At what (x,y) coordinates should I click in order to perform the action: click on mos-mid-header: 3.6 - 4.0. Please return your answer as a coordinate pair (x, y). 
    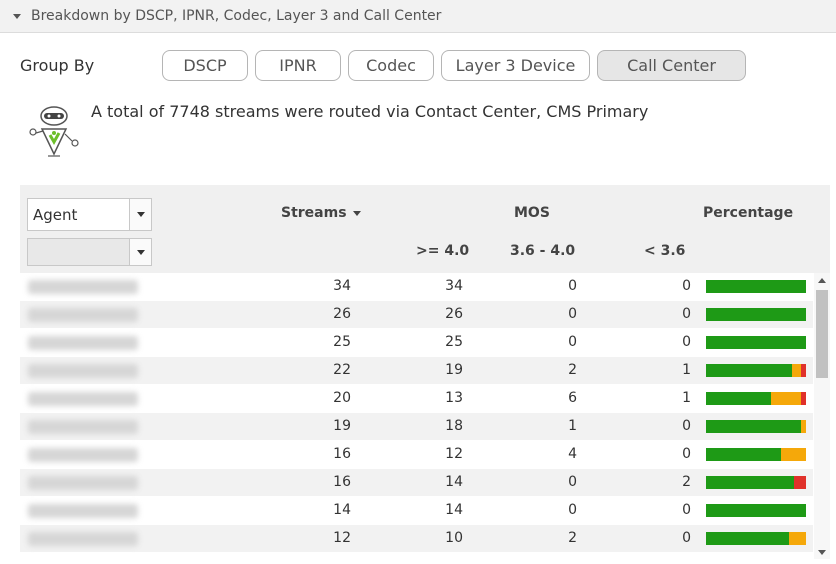
    Looking at the image, I should click on (542, 251).